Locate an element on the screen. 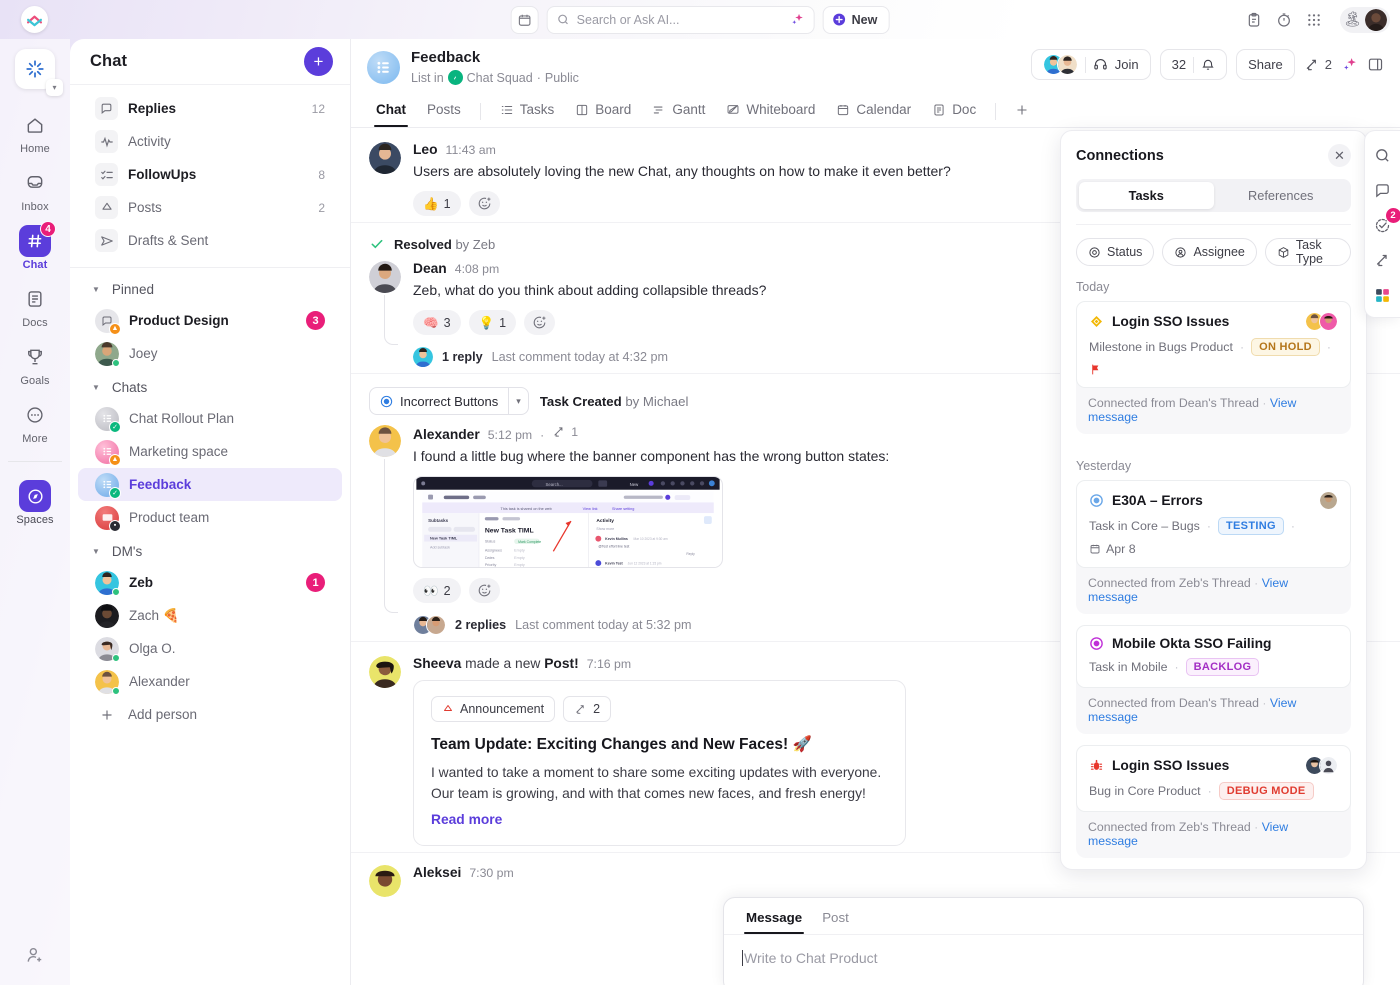  rail-item-chat: 4 Chat is located at coordinates (35, 248).